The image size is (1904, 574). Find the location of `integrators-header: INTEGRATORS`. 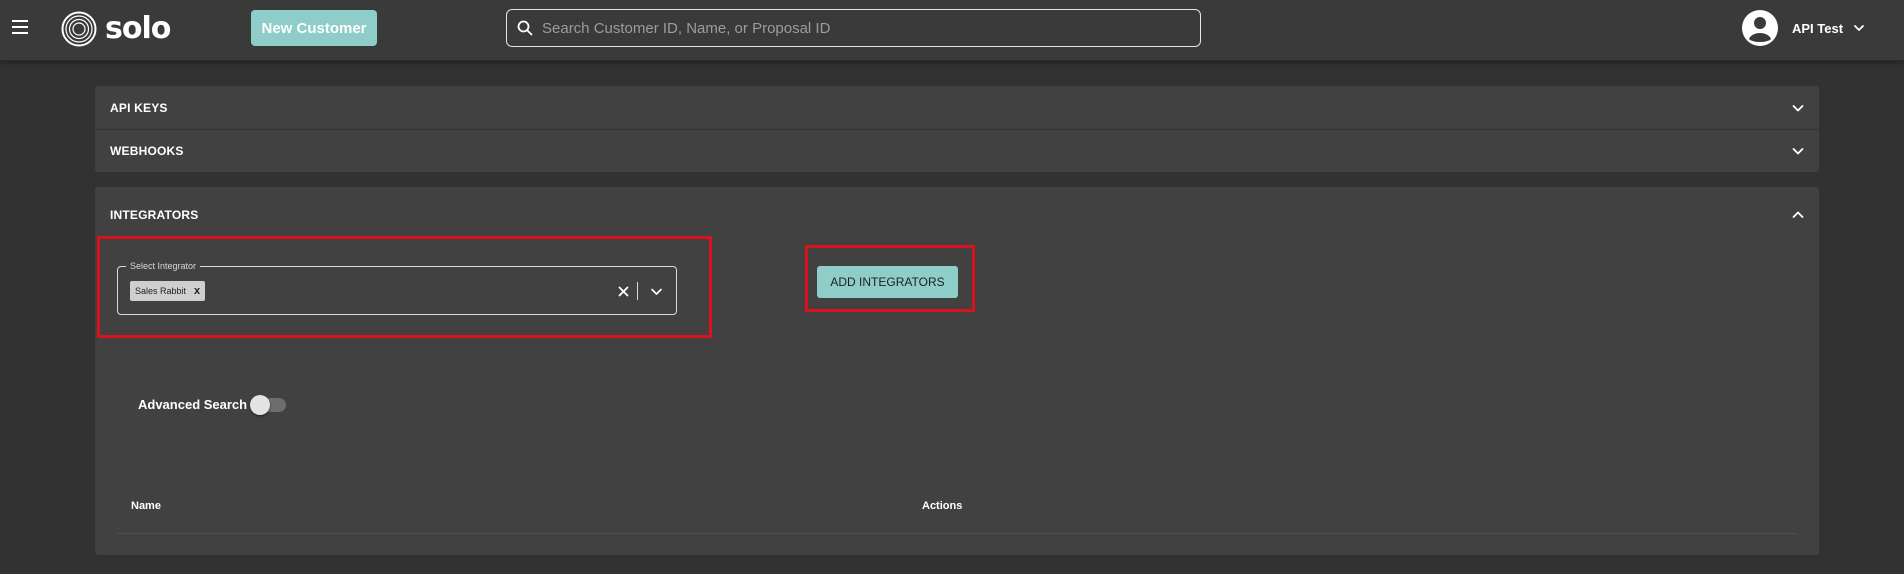

integrators-header: INTEGRATORS is located at coordinates (957, 215).